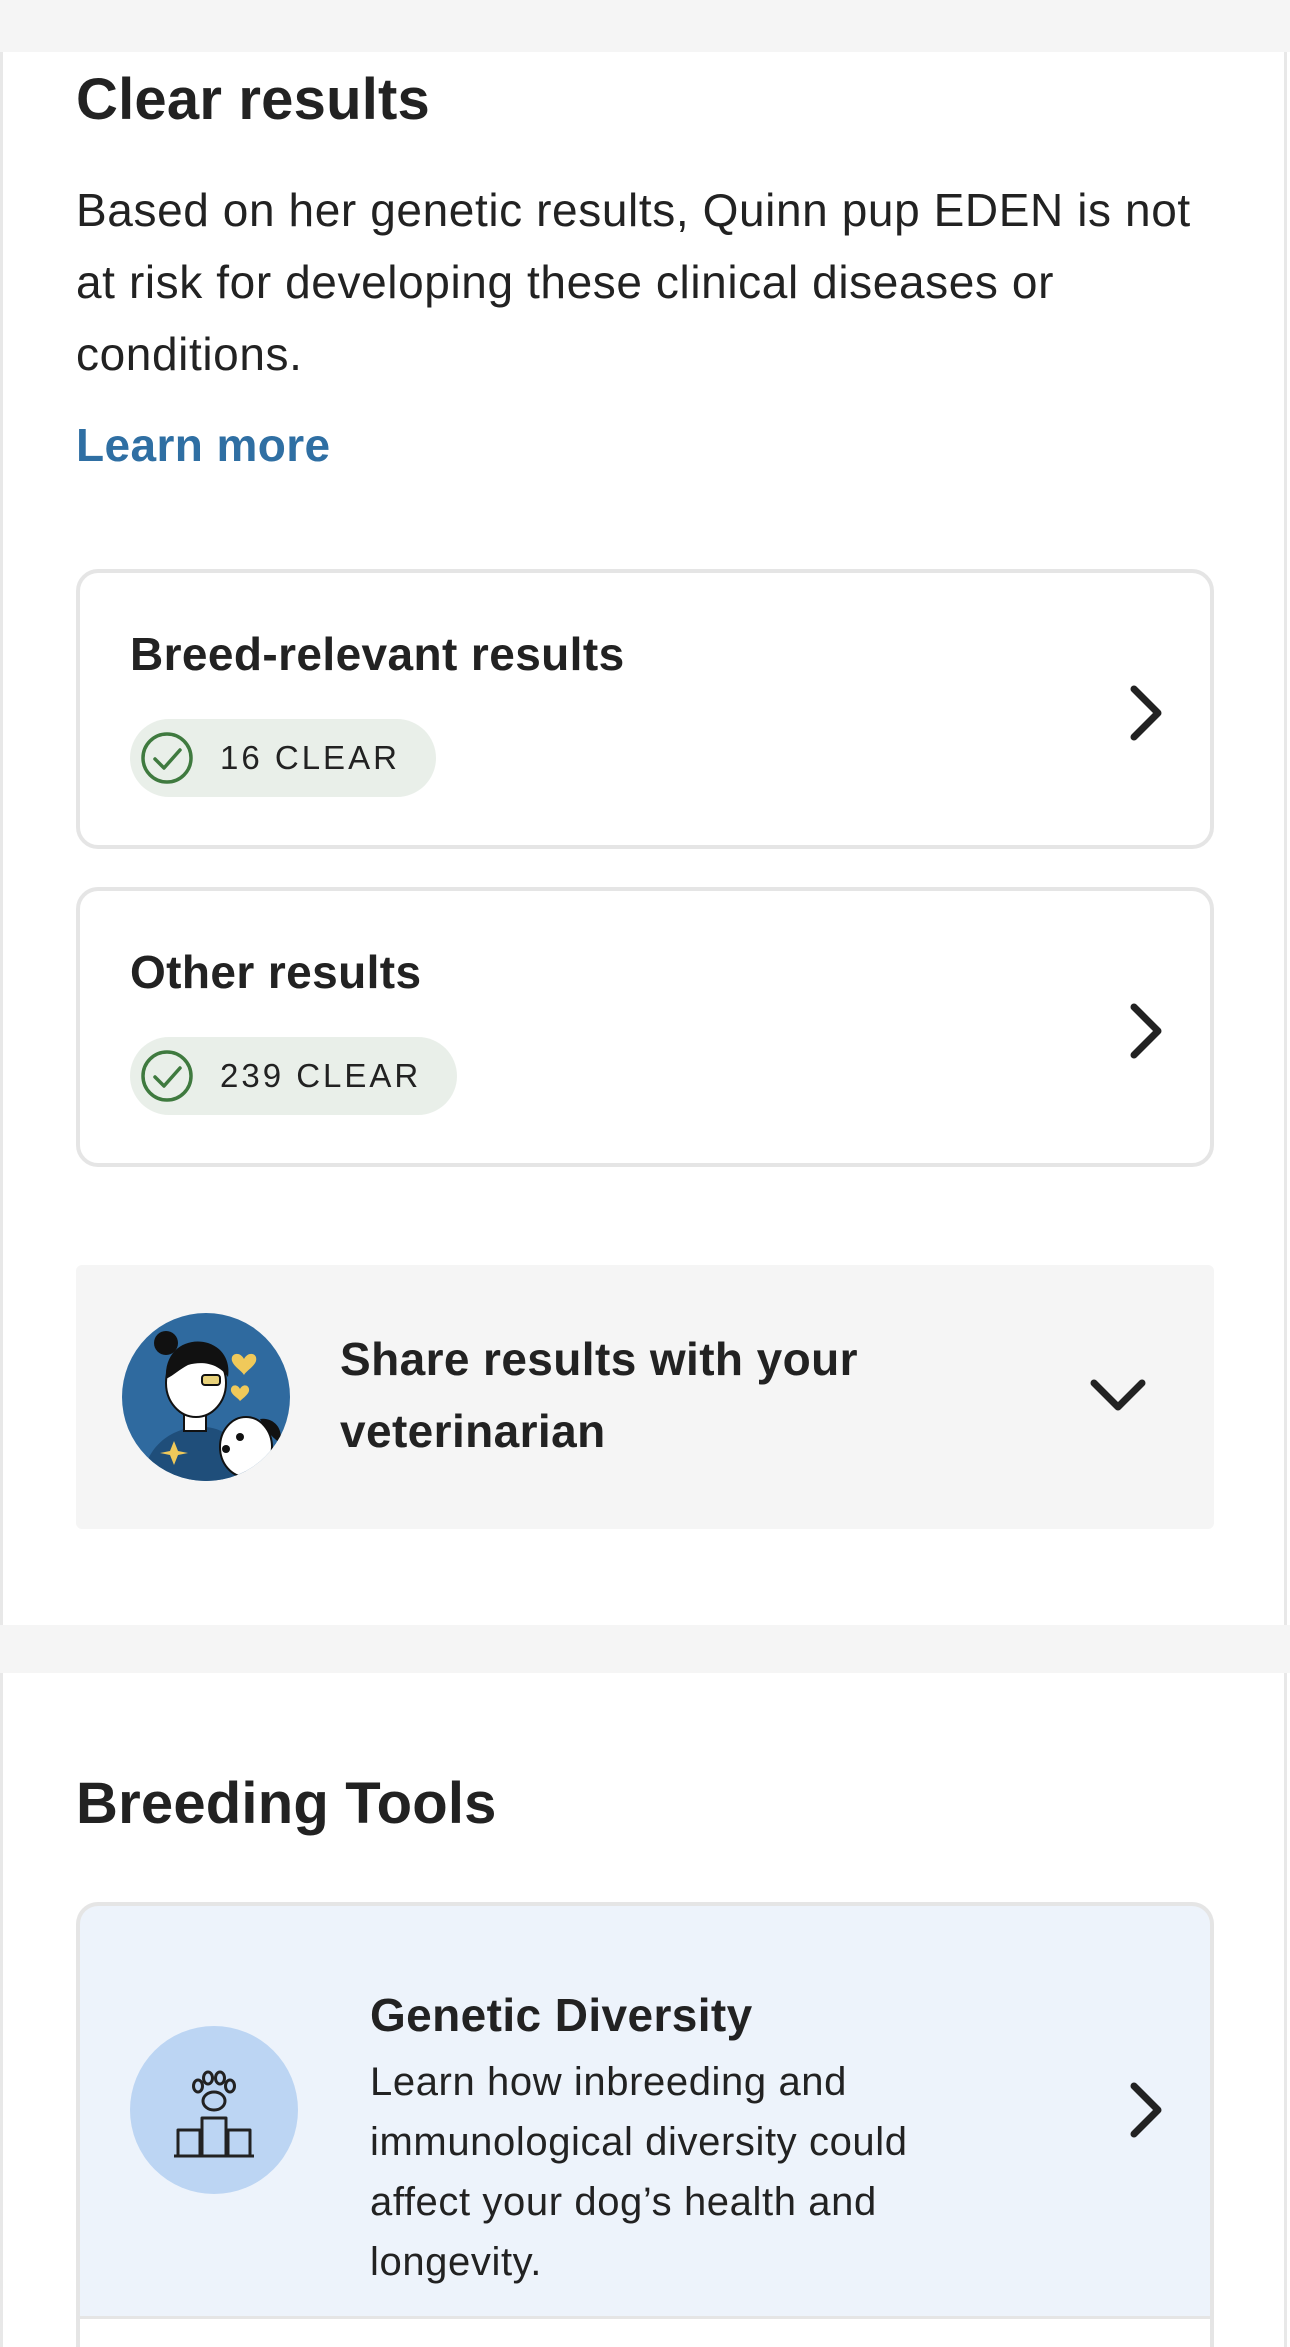 Image resolution: width=1290 pixels, height=2347 pixels. Describe the element at coordinates (206, 1397) in the screenshot. I see `veterinarian-avatar` at that location.